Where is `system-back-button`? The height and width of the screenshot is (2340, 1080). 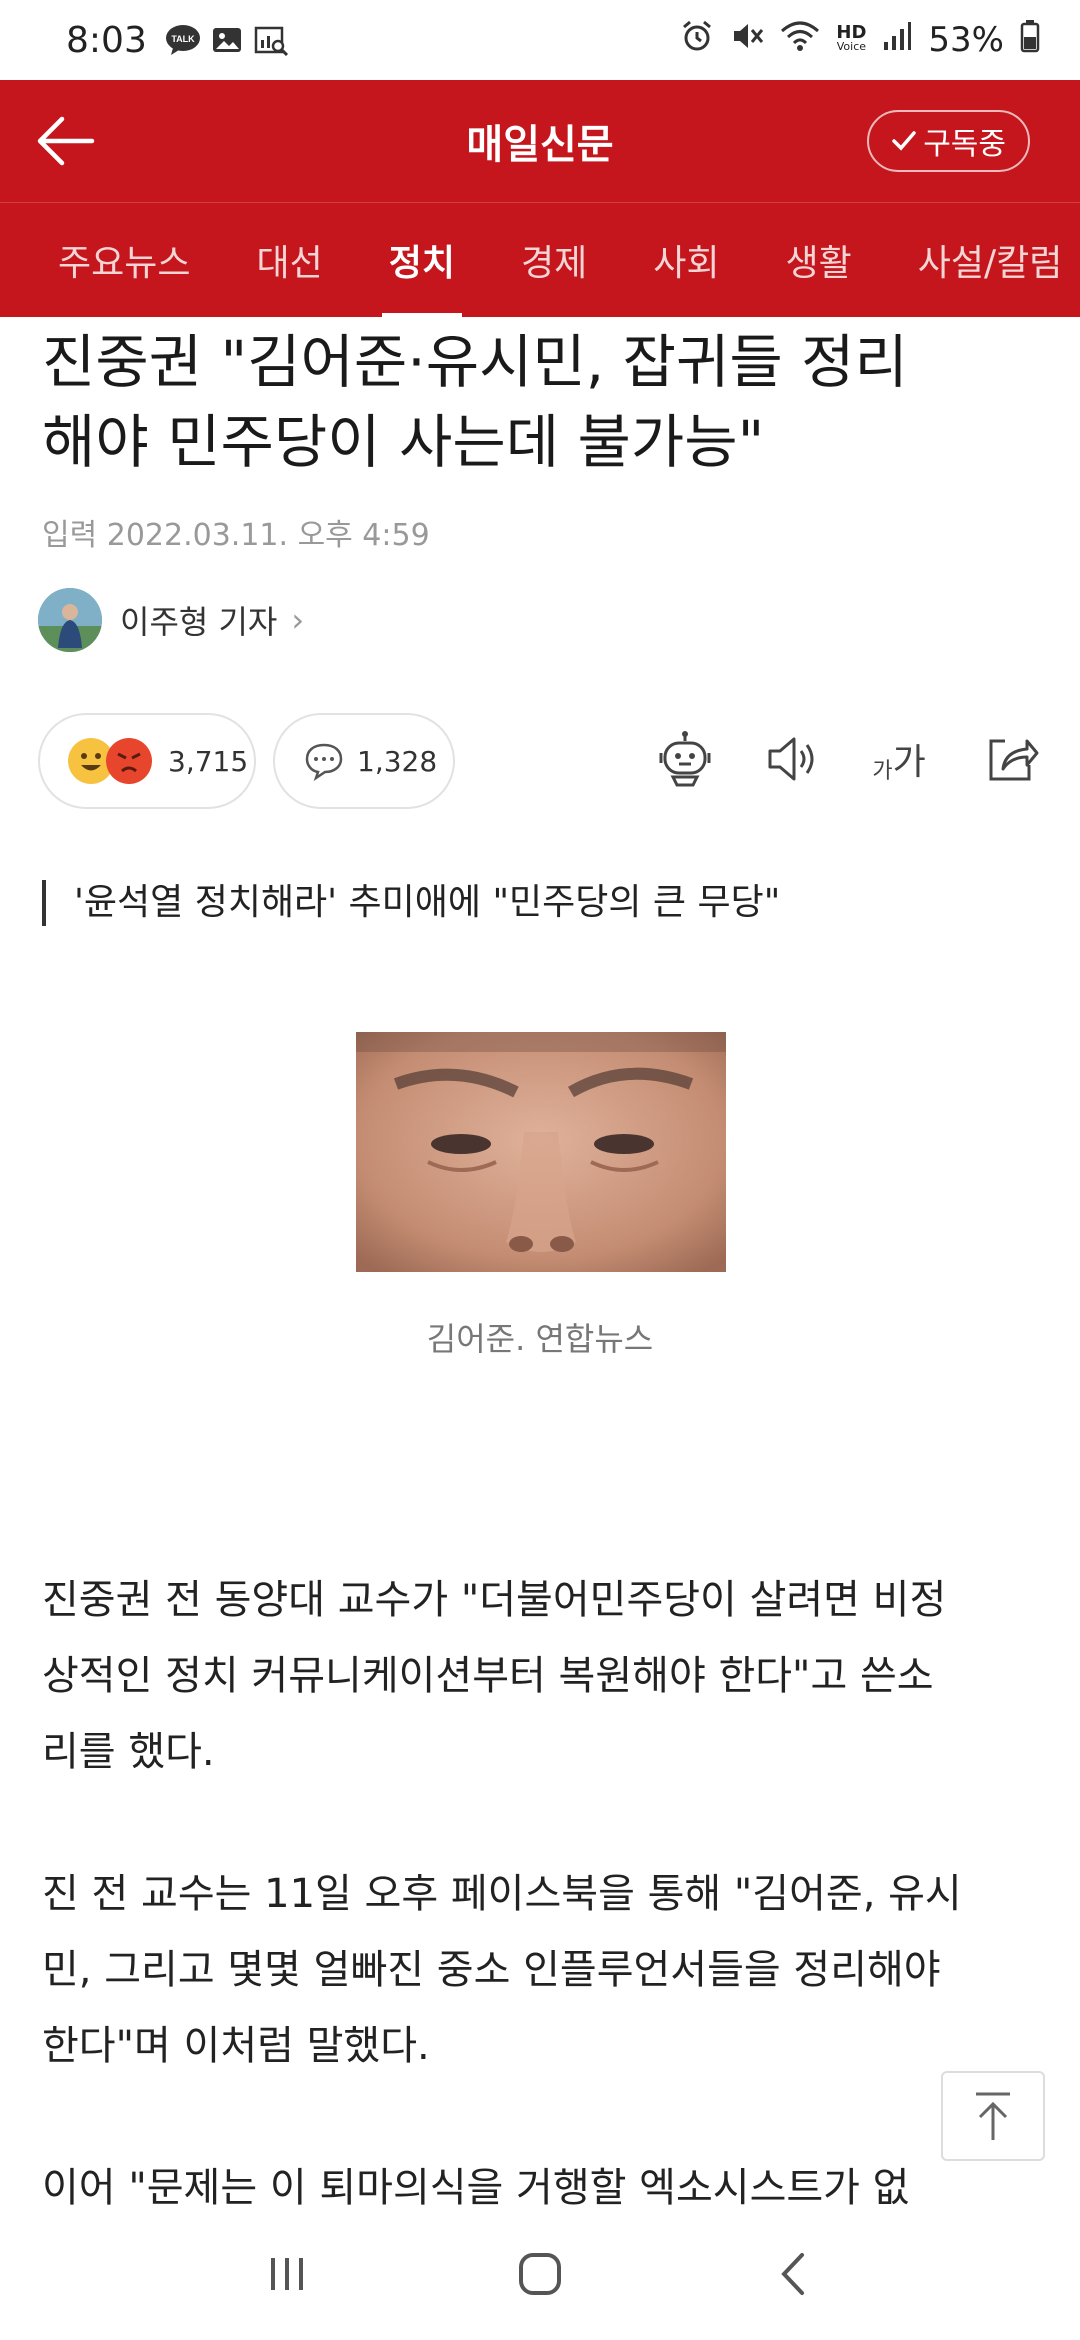
system-back-button is located at coordinates (793, 2274).